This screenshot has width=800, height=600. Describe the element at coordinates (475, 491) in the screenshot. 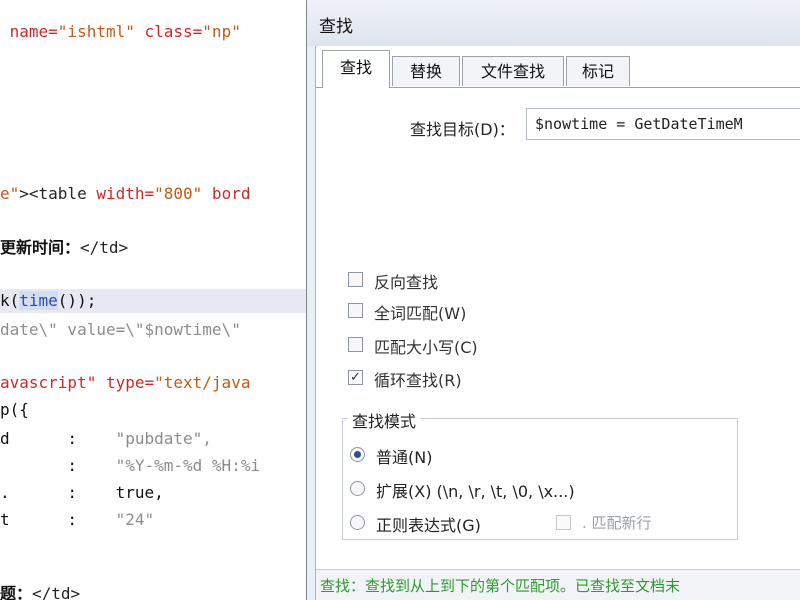

I see `mode-label: 扩展(X) (\n, \r, \t, \0, \x...)` at that location.